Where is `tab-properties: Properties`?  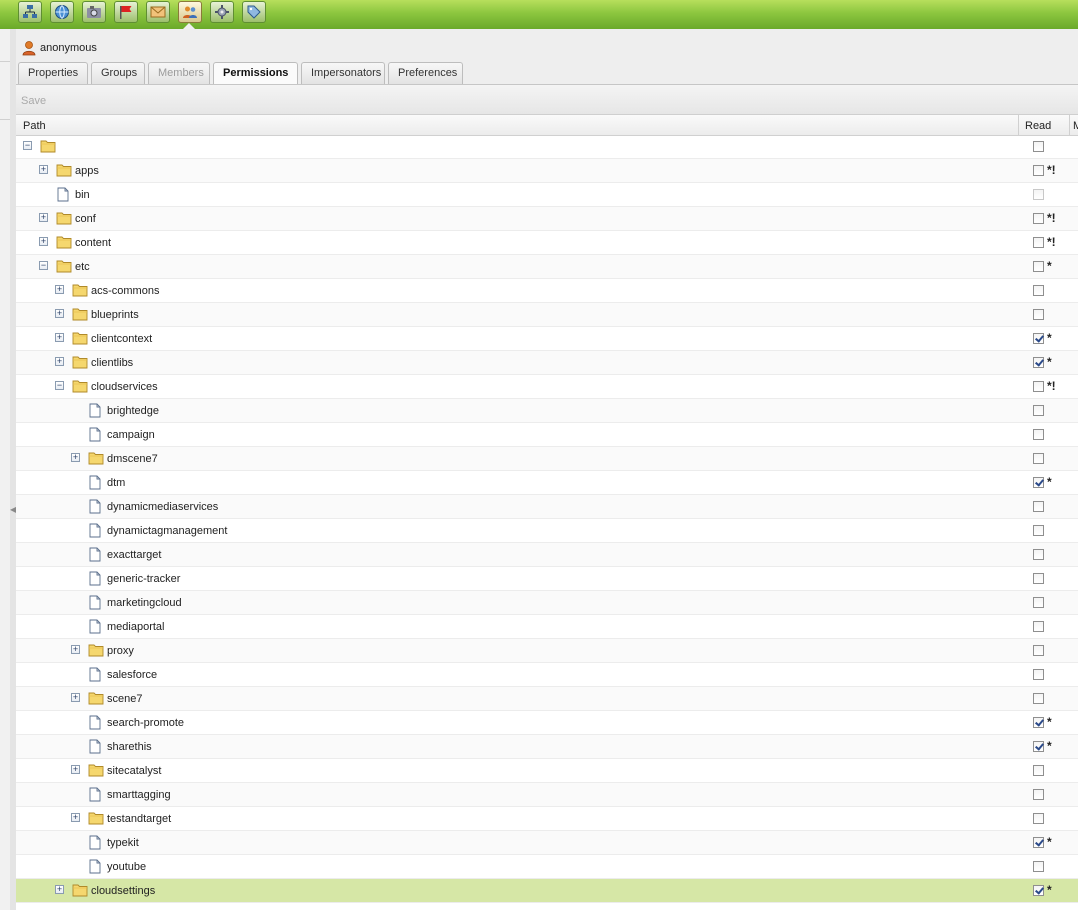
tab-properties: Properties is located at coordinates (53, 73).